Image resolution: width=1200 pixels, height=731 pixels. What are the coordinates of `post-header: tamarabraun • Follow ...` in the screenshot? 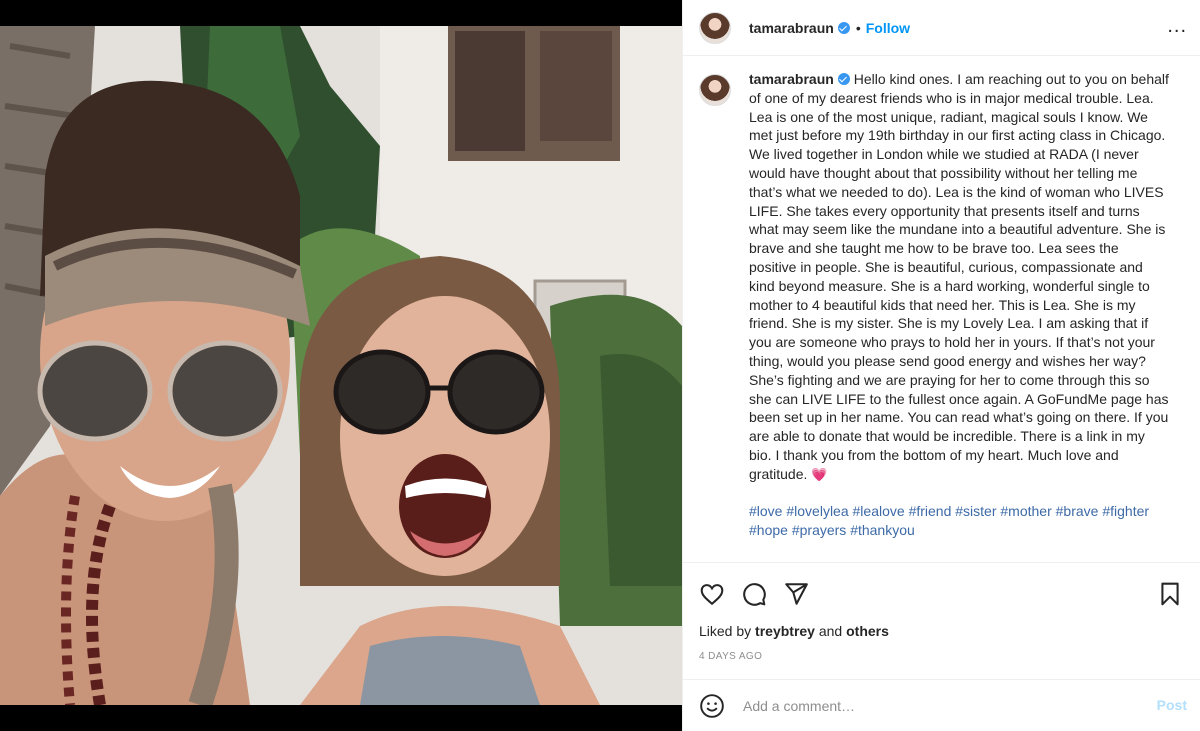 It's located at (941, 28).